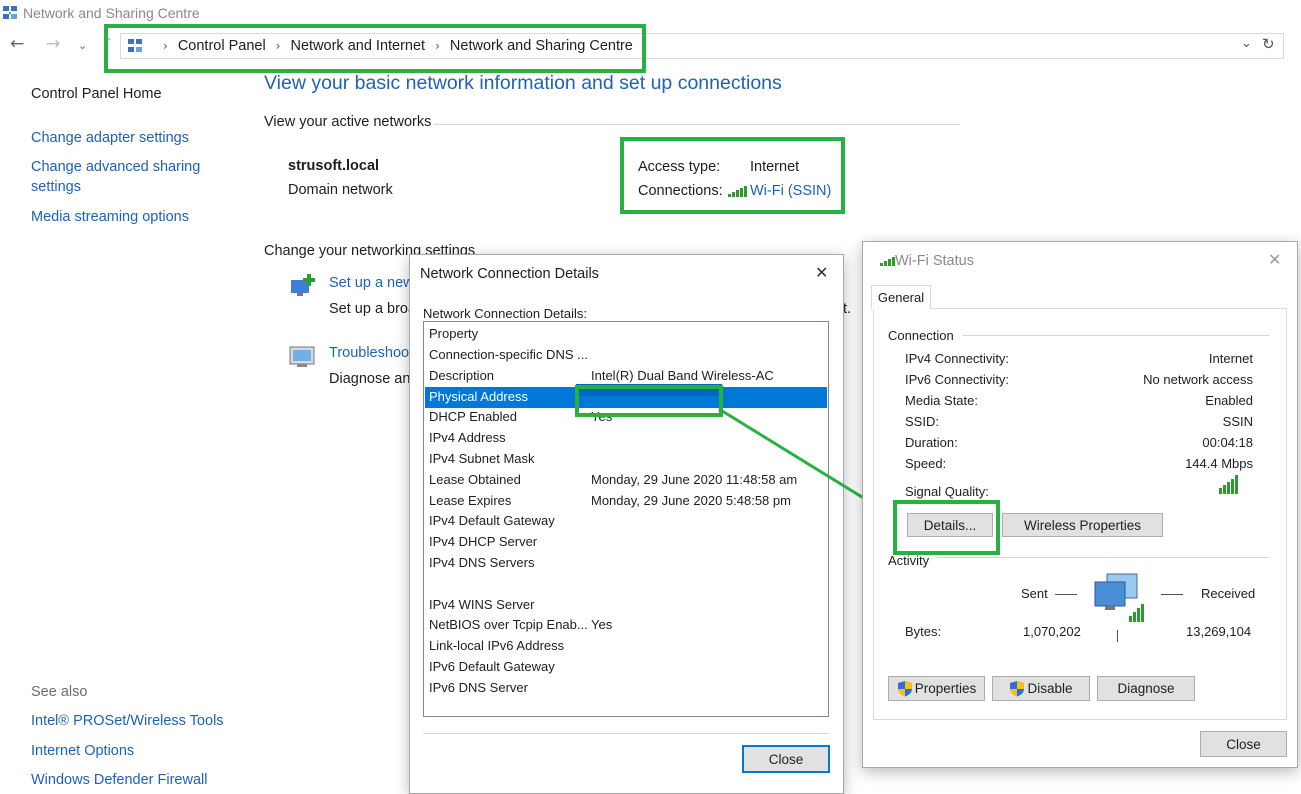 This screenshot has height=794, width=1301. I want to click on physical-address-highlight, so click(649, 401).